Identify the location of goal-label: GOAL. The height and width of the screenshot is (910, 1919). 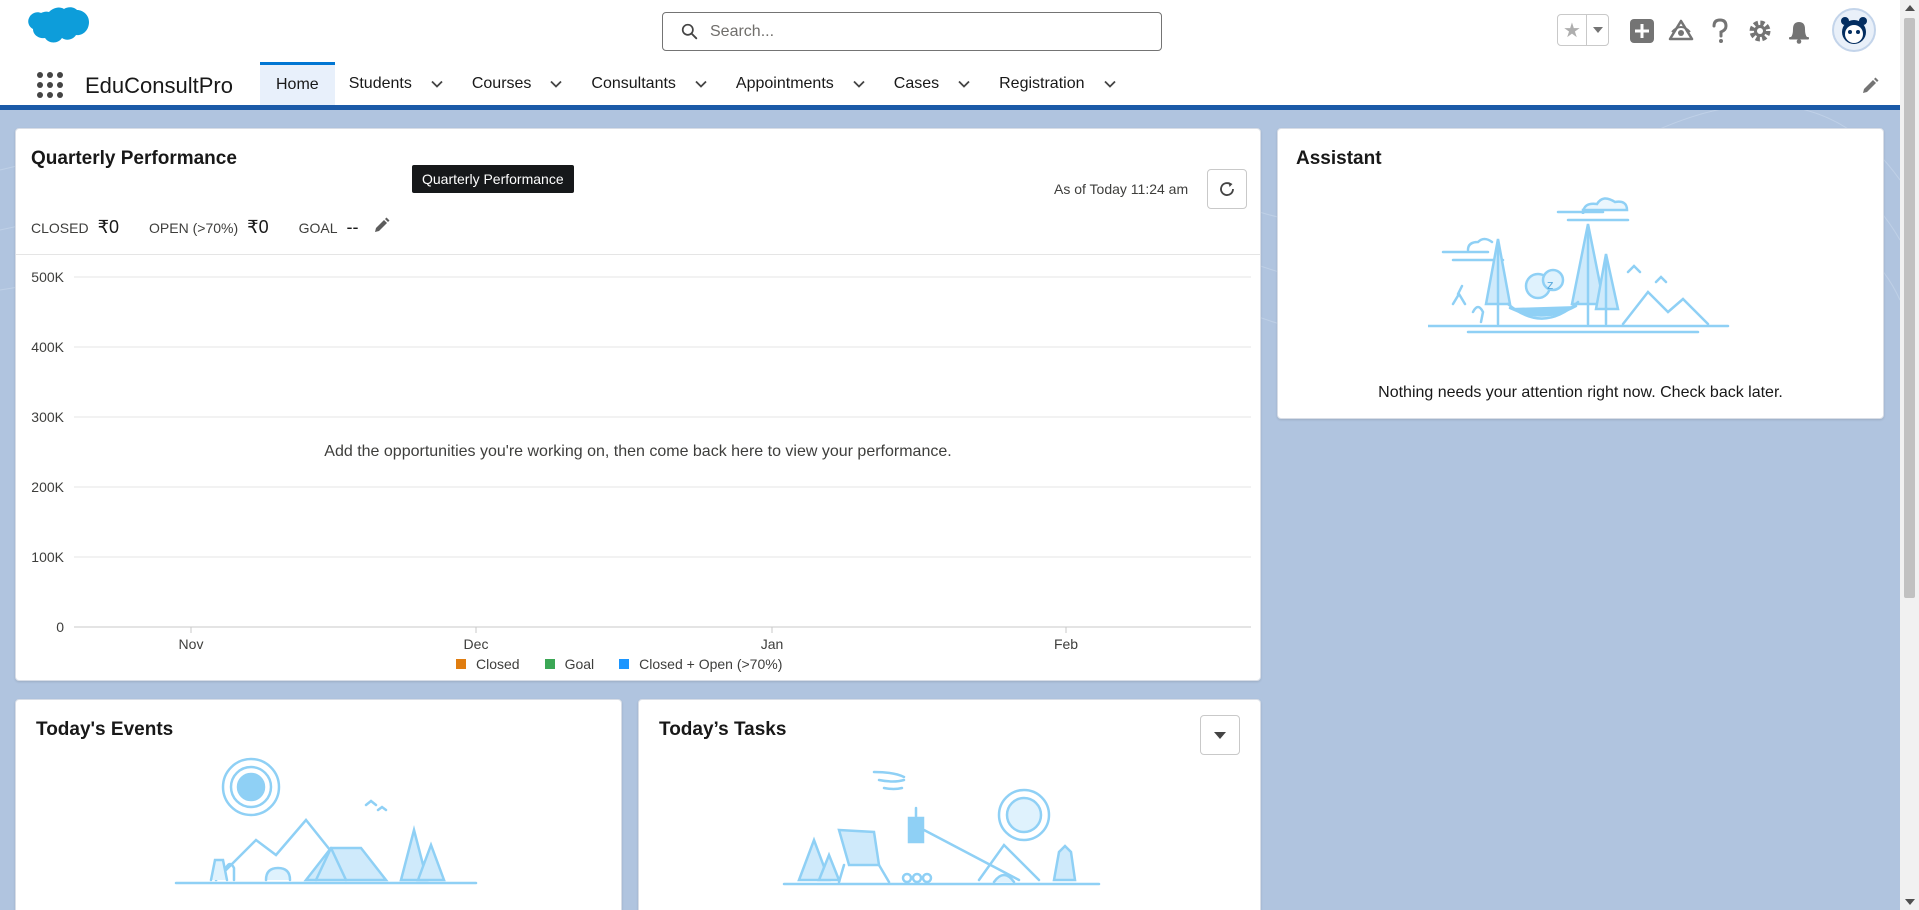
(318, 228).